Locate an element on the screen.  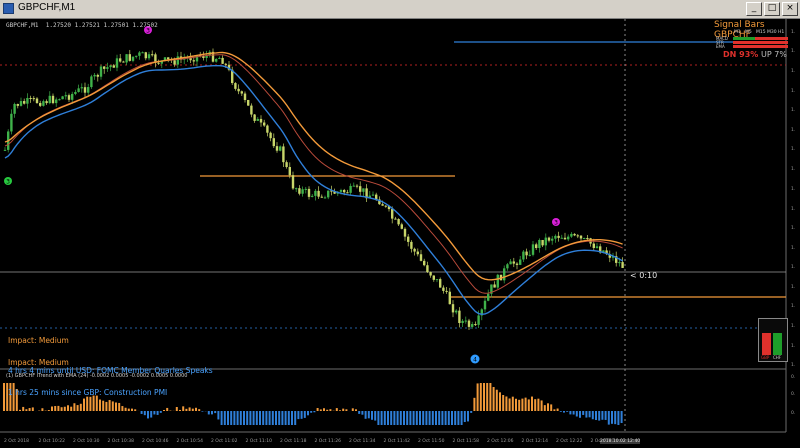
minimize-button: _ is located at coordinates (754, 9).